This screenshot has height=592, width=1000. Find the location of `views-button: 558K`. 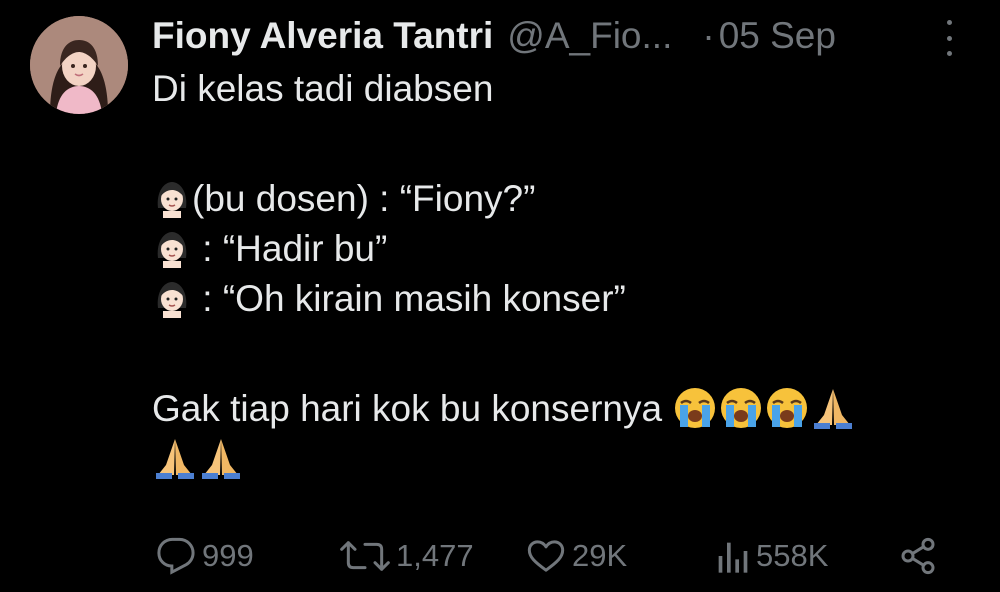

views-button: 558K is located at coordinates (771, 556).